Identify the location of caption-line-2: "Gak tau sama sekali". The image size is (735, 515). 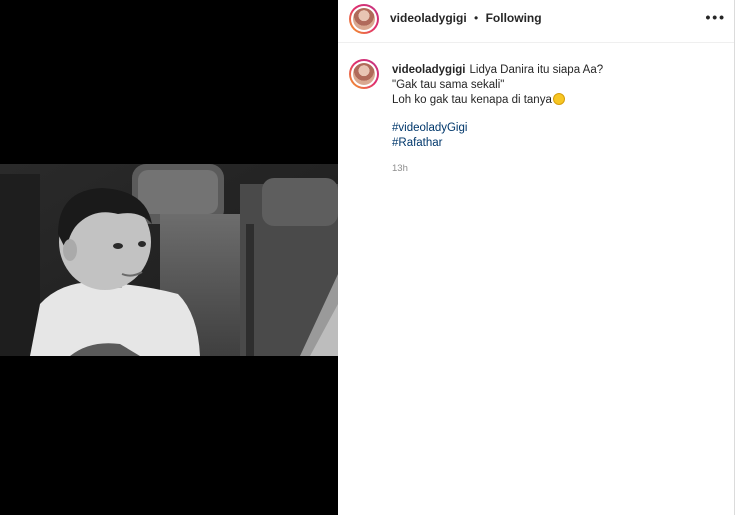
(448, 85).